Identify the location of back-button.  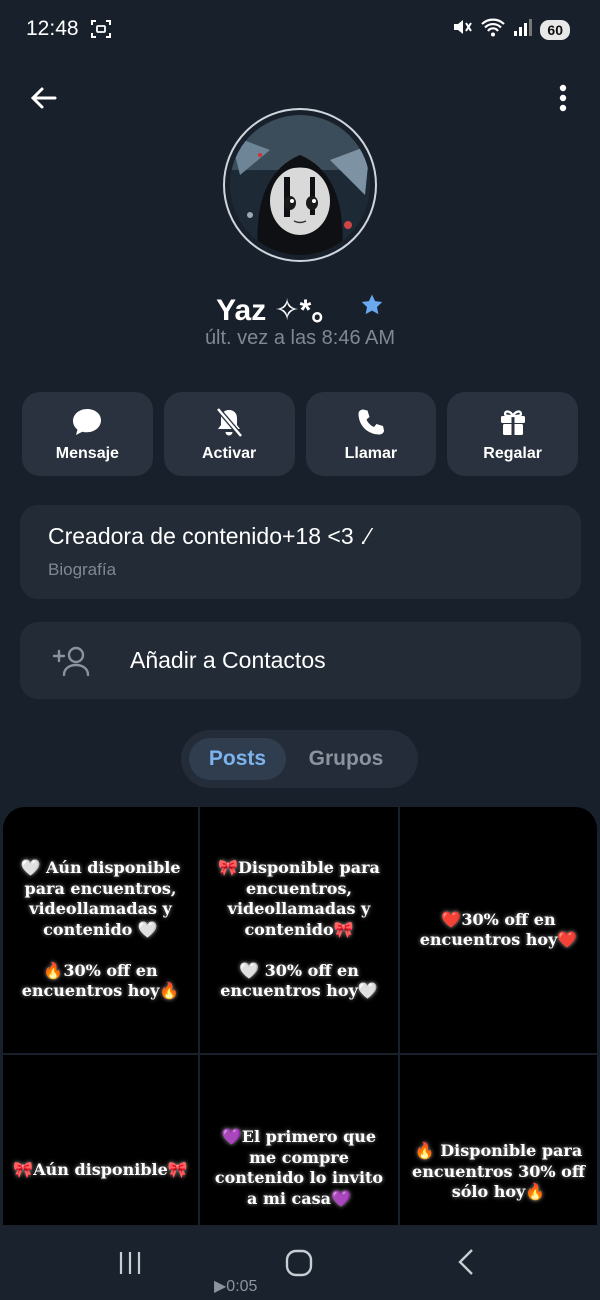
(43, 98).